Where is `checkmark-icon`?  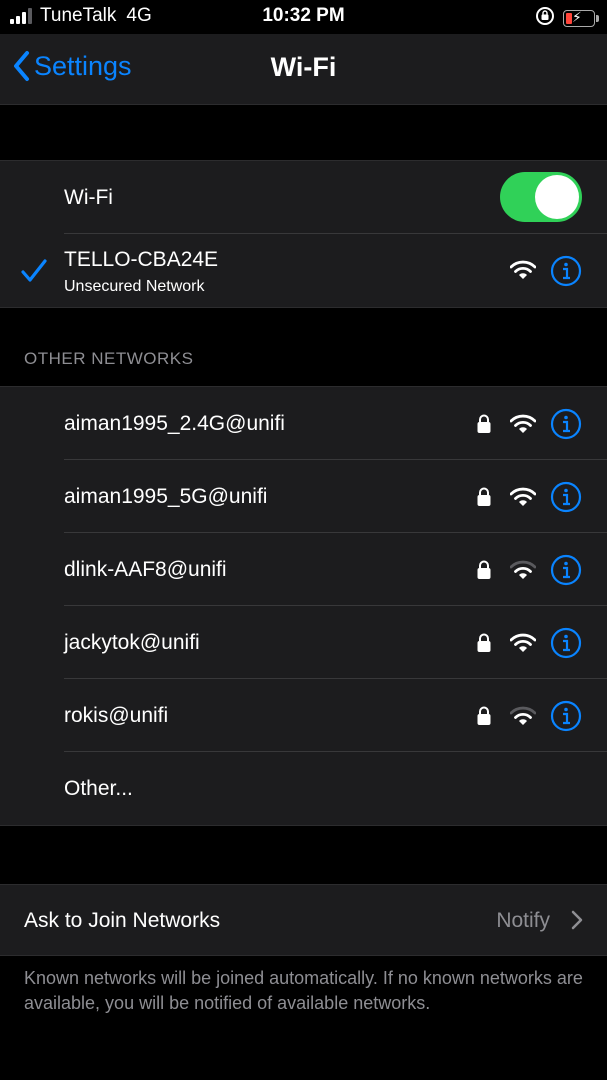
checkmark-icon is located at coordinates (34, 270).